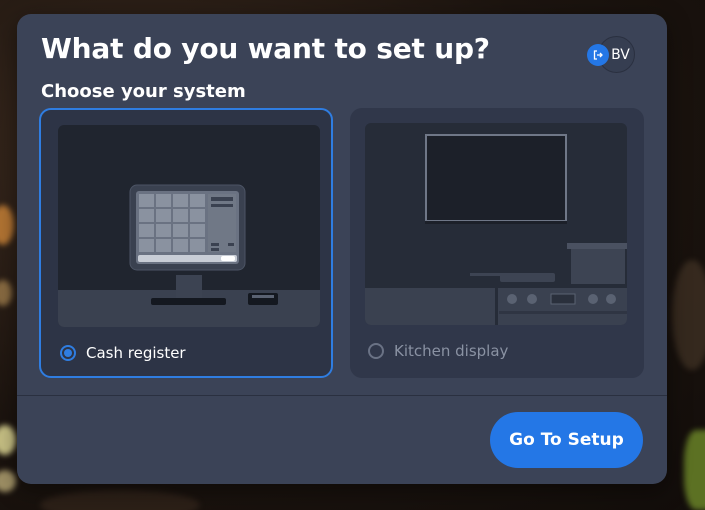 The image size is (705, 510). I want to click on sign-out-icon, so click(598, 55).